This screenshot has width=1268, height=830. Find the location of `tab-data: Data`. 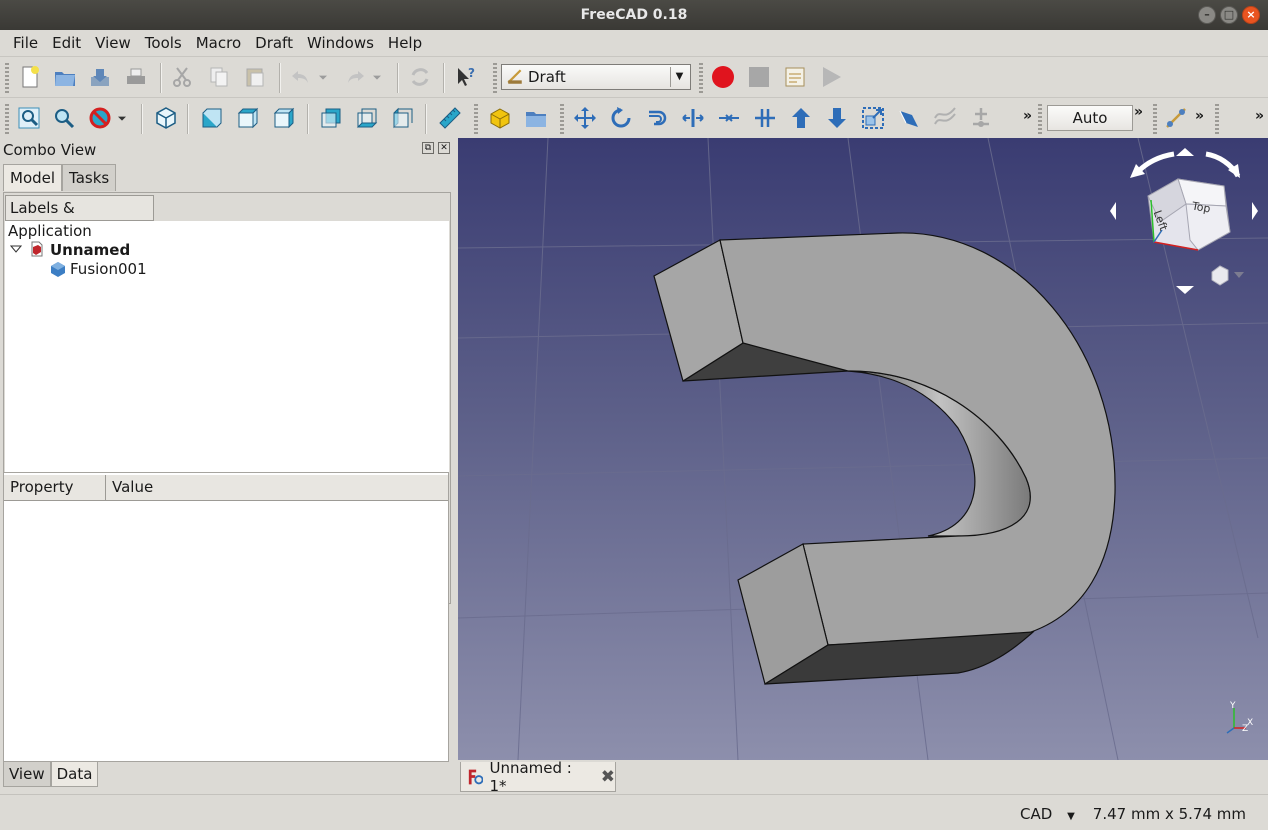

tab-data: Data is located at coordinates (74, 774).